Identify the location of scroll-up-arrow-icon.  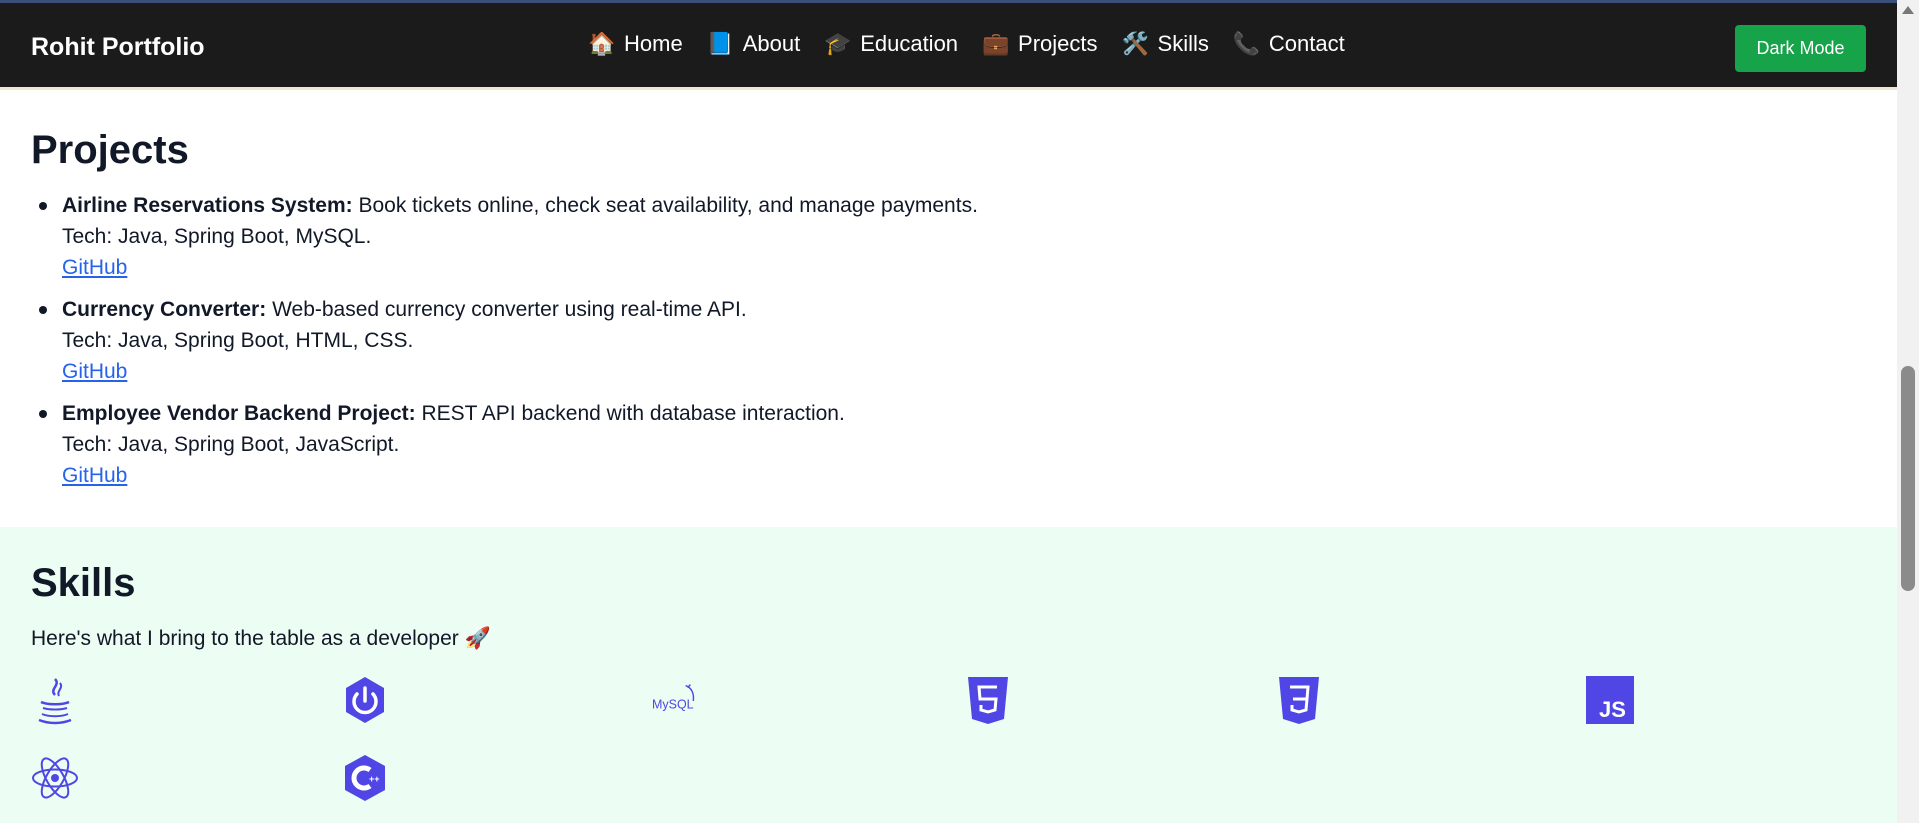
(1908, 10).